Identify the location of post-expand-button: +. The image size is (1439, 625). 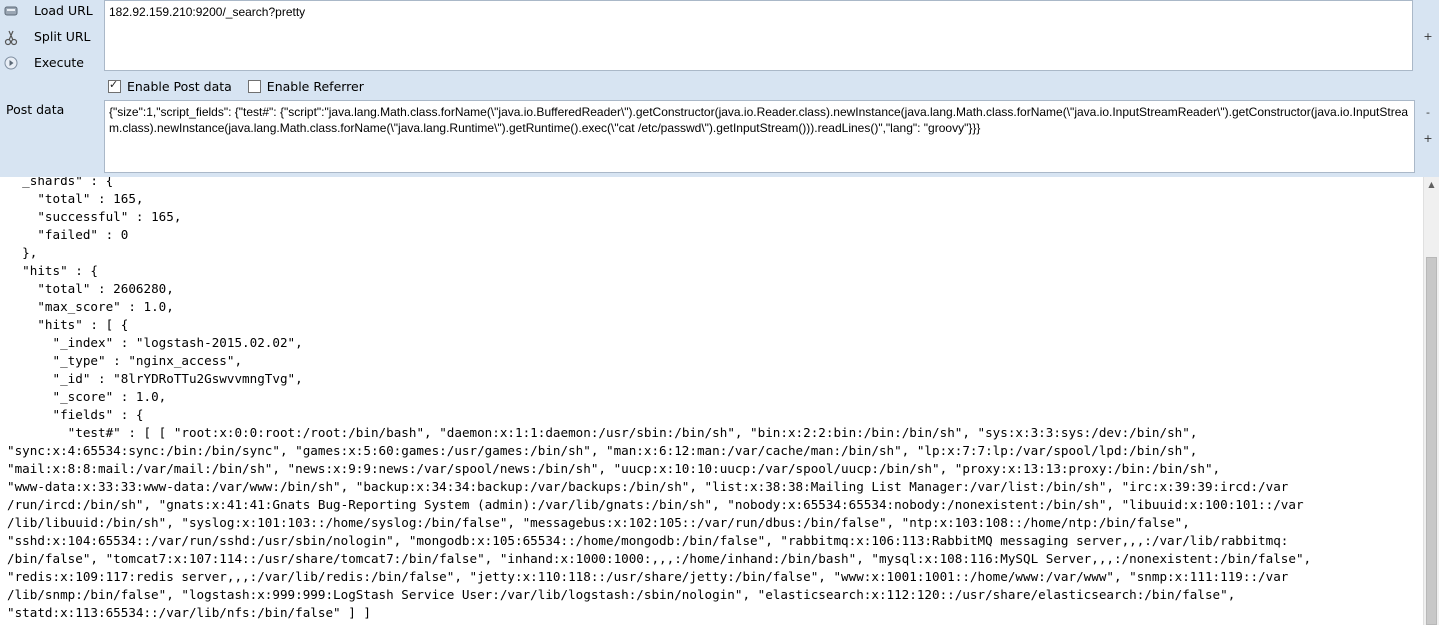
(1428, 138).